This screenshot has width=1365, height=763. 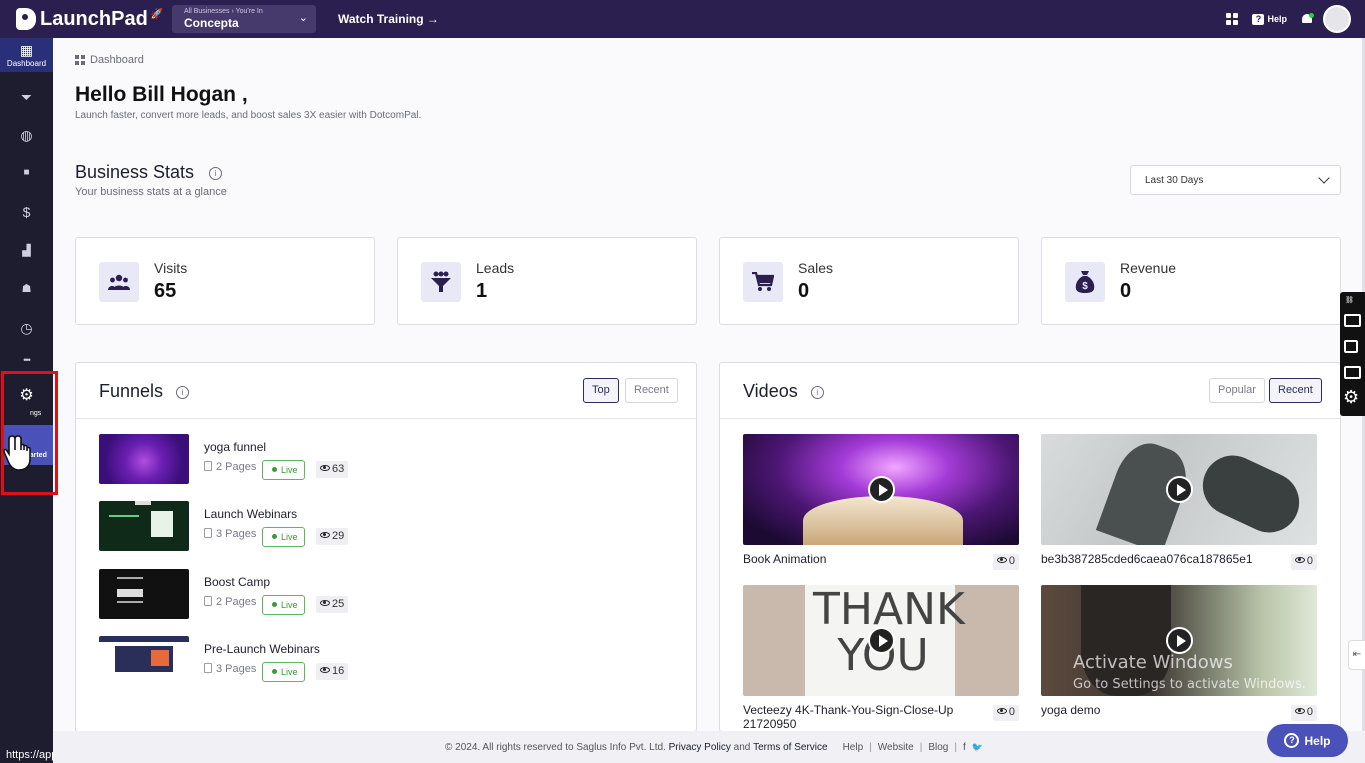 What do you see at coordinates (236, 602) in the screenshot?
I see `funnel-pages-text: 2 Pages` at bounding box center [236, 602].